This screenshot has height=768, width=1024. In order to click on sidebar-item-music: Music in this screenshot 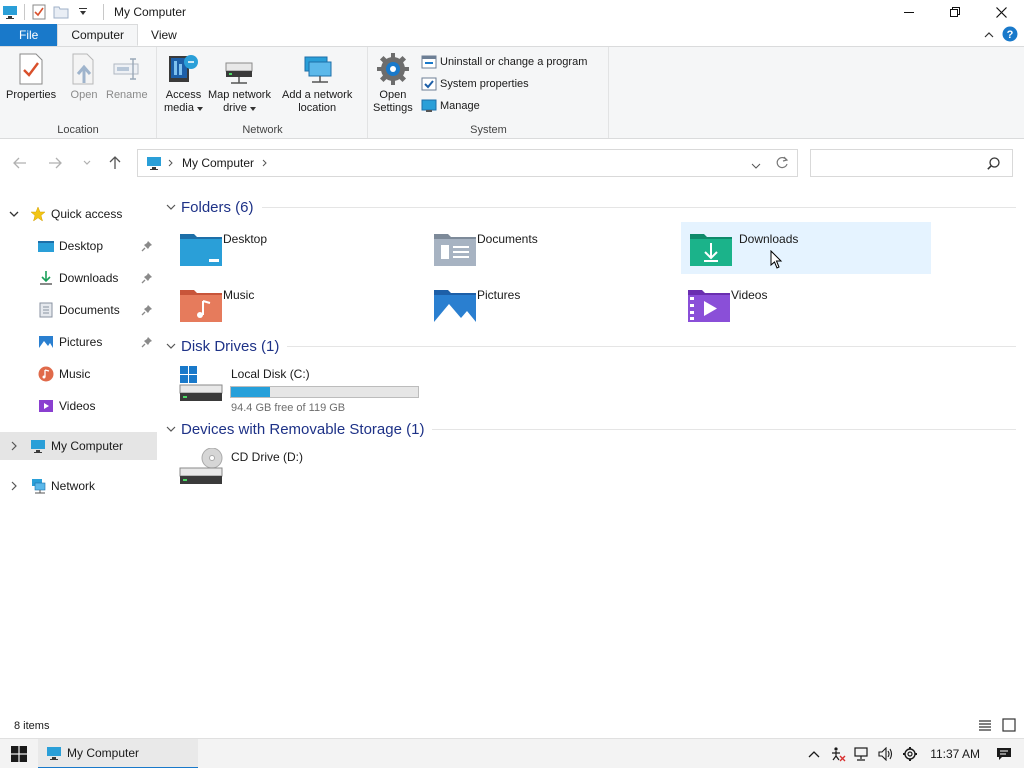, I will do `click(78, 374)`.